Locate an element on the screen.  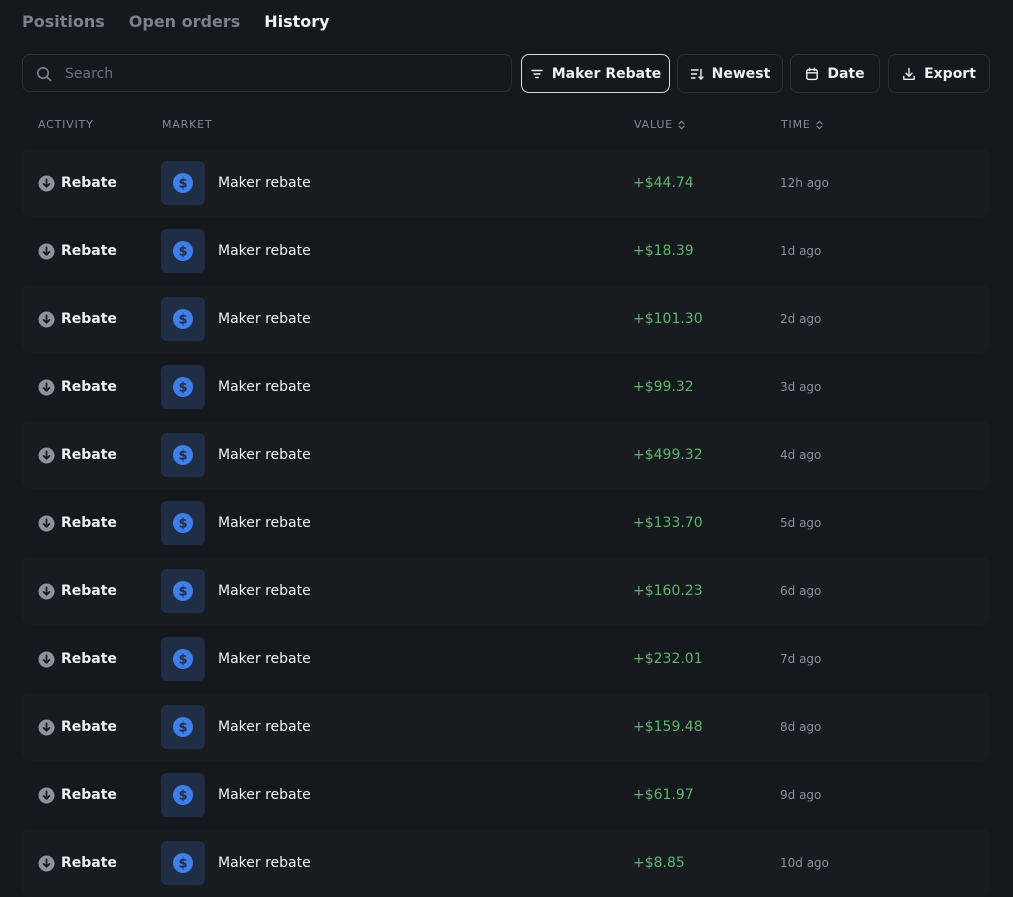
time-ago: 8d ago is located at coordinates (801, 727).